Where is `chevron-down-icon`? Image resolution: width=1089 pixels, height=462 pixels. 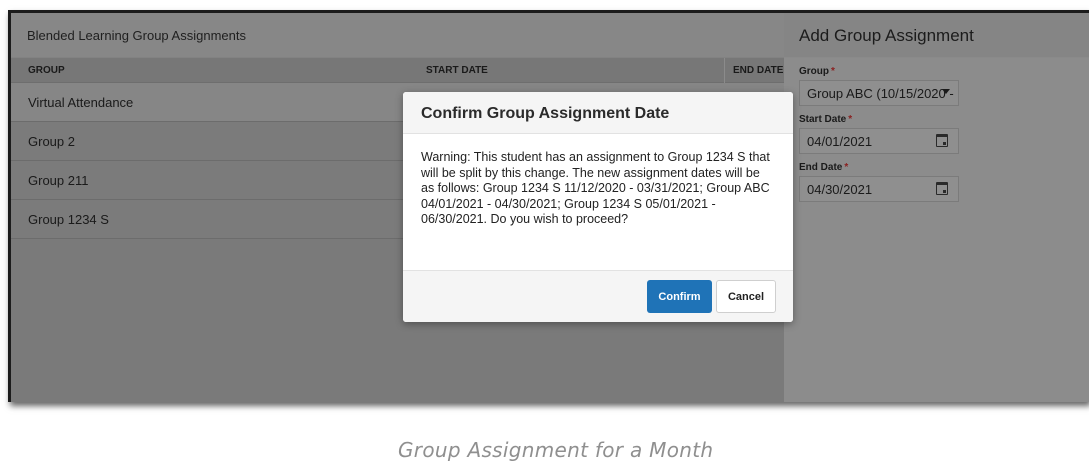
chevron-down-icon is located at coordinates (946, 91).